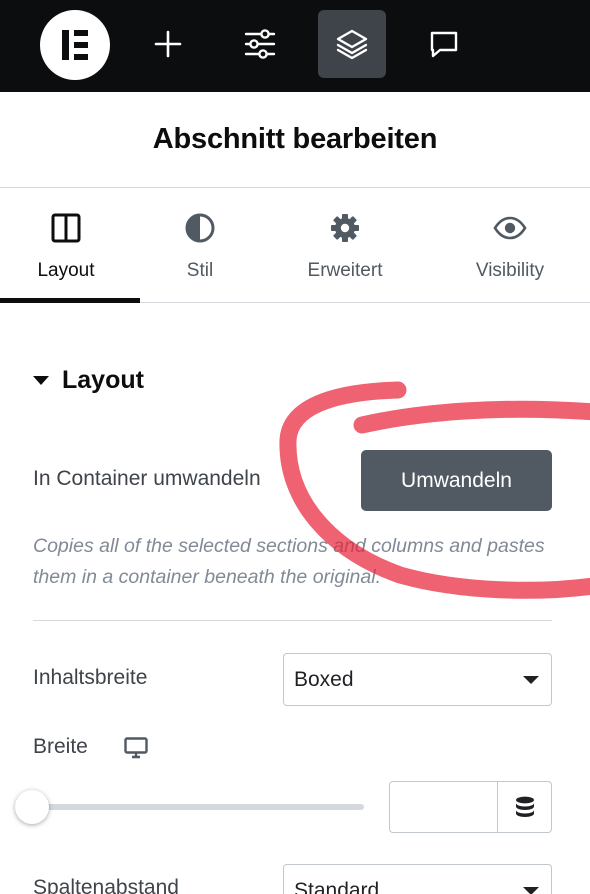 This screenshot has width=590, height=894. What do you see at coordinates (444, 807) in the screenshot?
I see `width-input` at bounding box center [444, 807].